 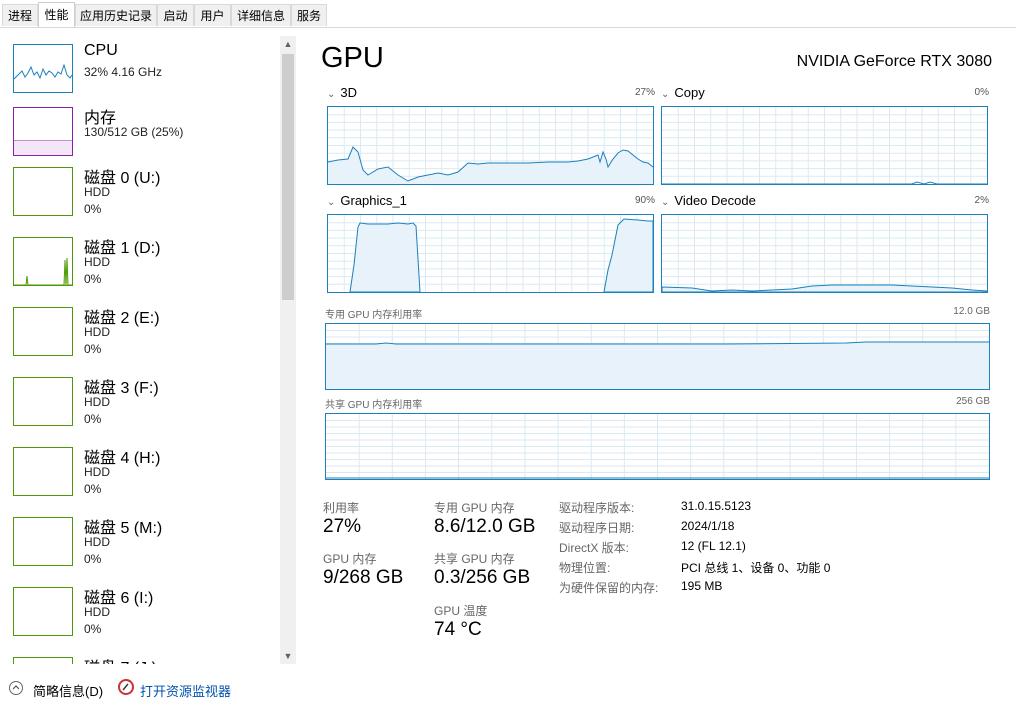 I want to click on info-label: 驱动程序版本:, so click(x=597, y=508).